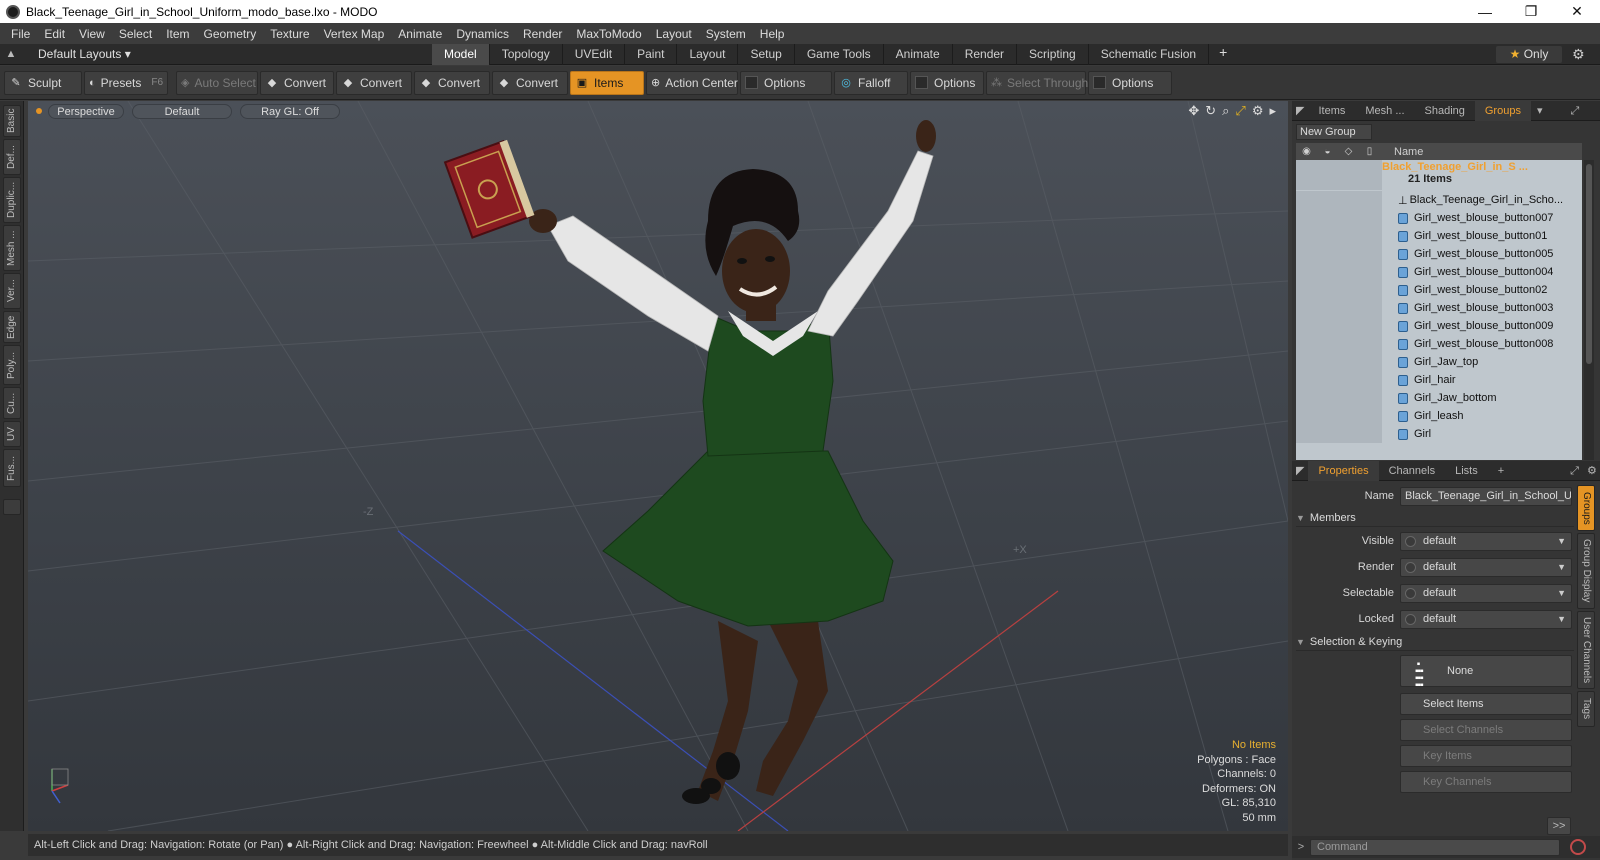 This screenshot has width=1600, height=860. Describe the element at coordinates (608, 34) in the screenshot. I see `menu-maxtomodo: MaxToModo` at that location.